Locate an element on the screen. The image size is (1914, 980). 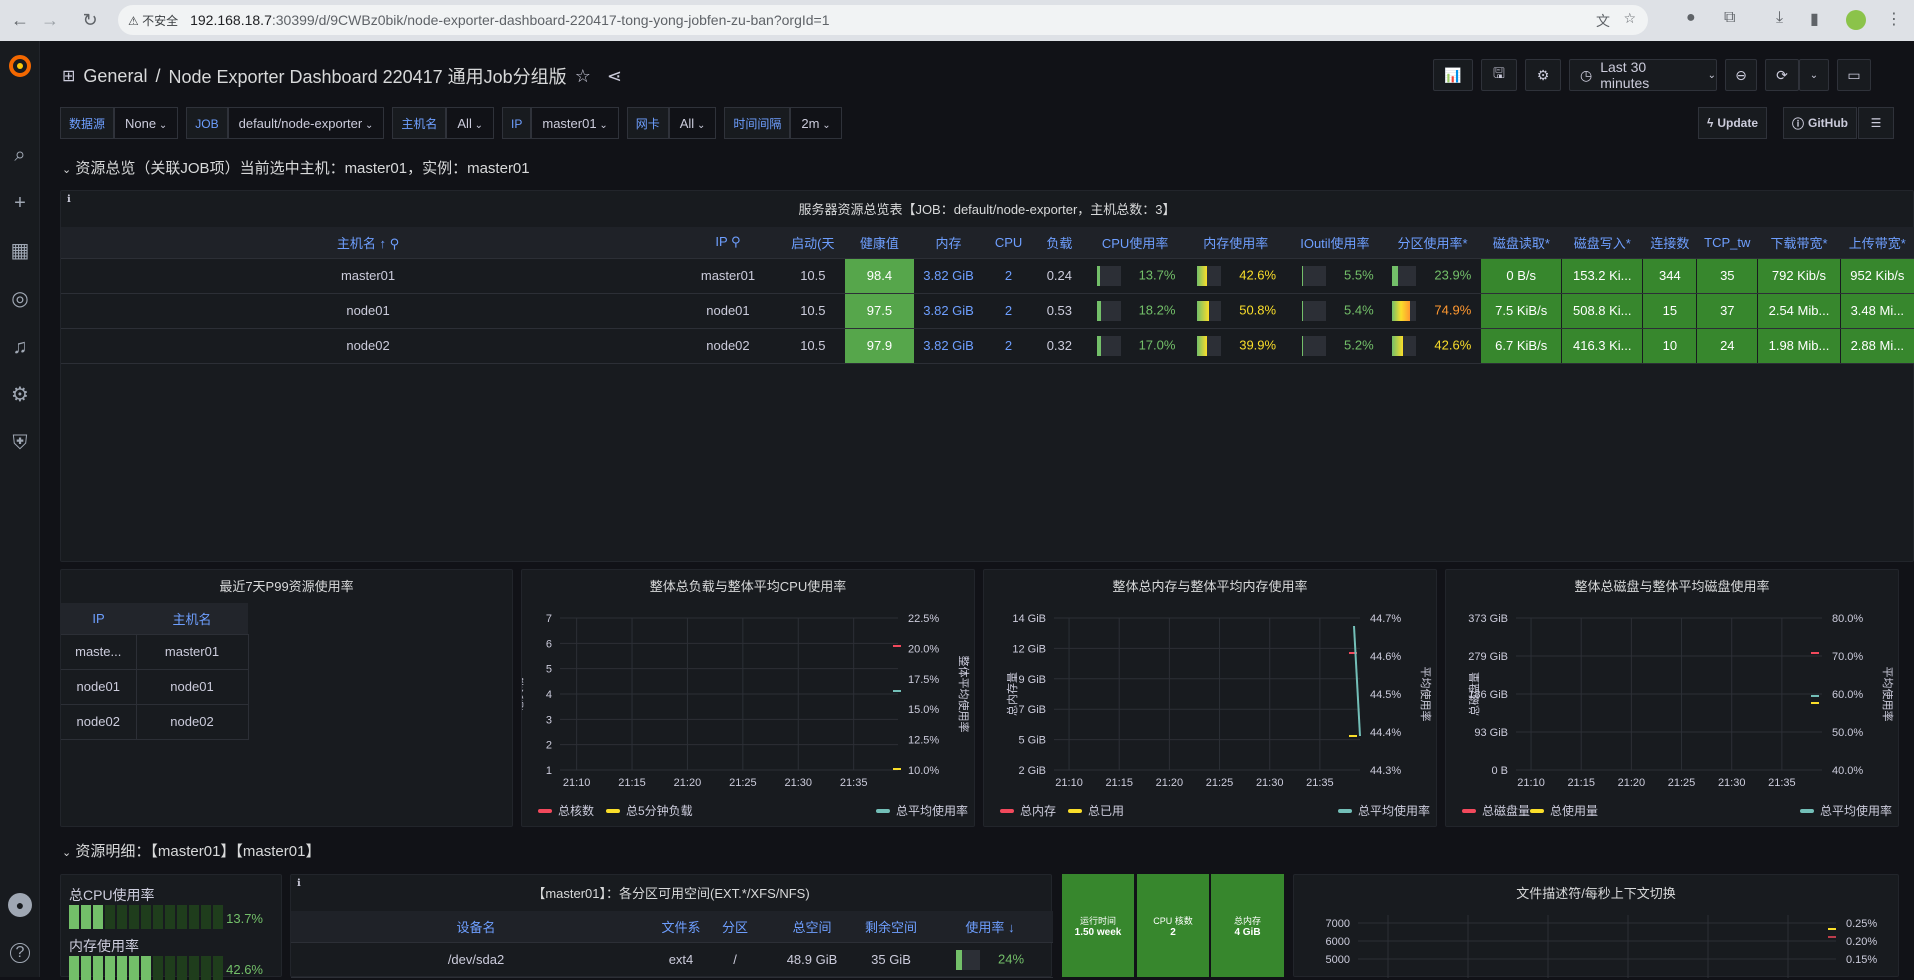
legend-item: 总磁盘量 is located at coordinates (1496, 810).